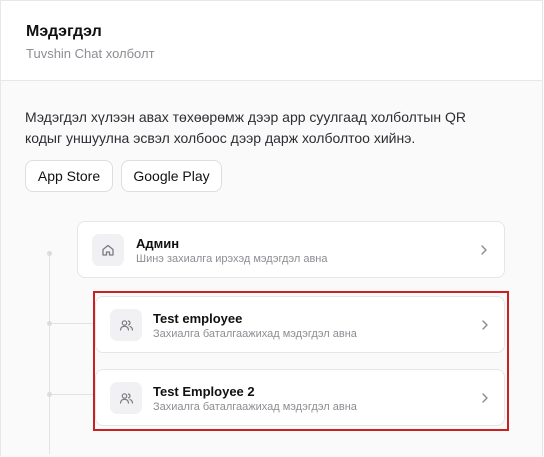 Image resolution: width=544 pixels, height=457 pixels. I want to click on home-icon, so click(108, 250).